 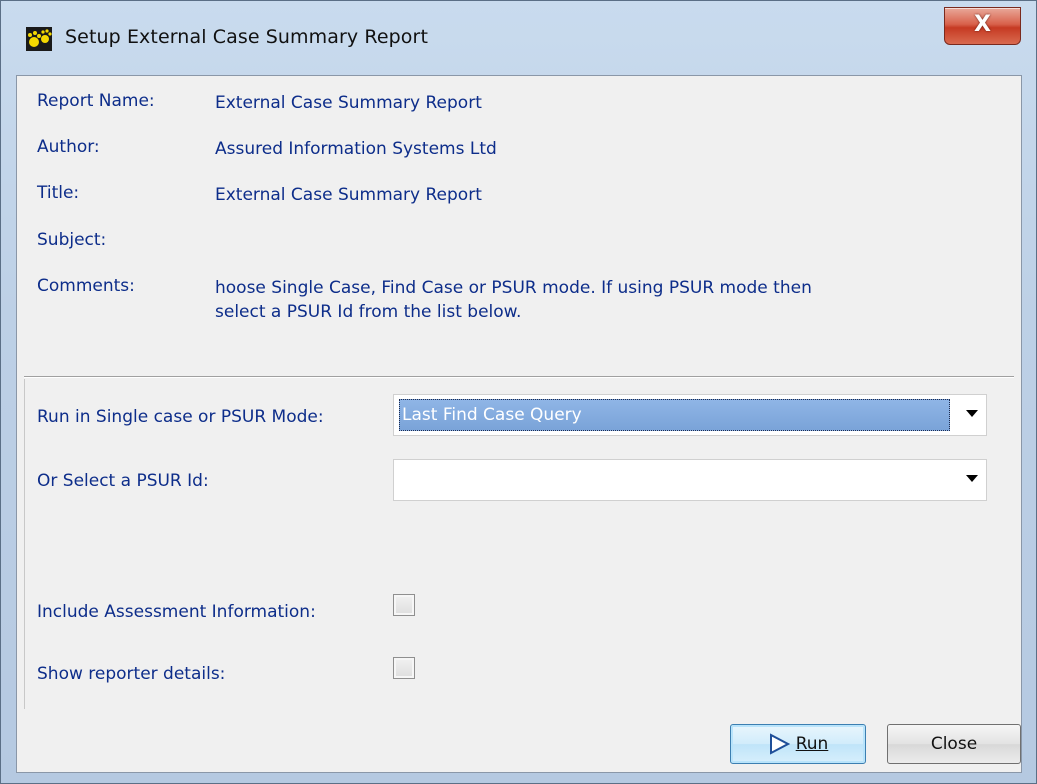 I want to click on author-label: Author:, so click(x=68, y=147).